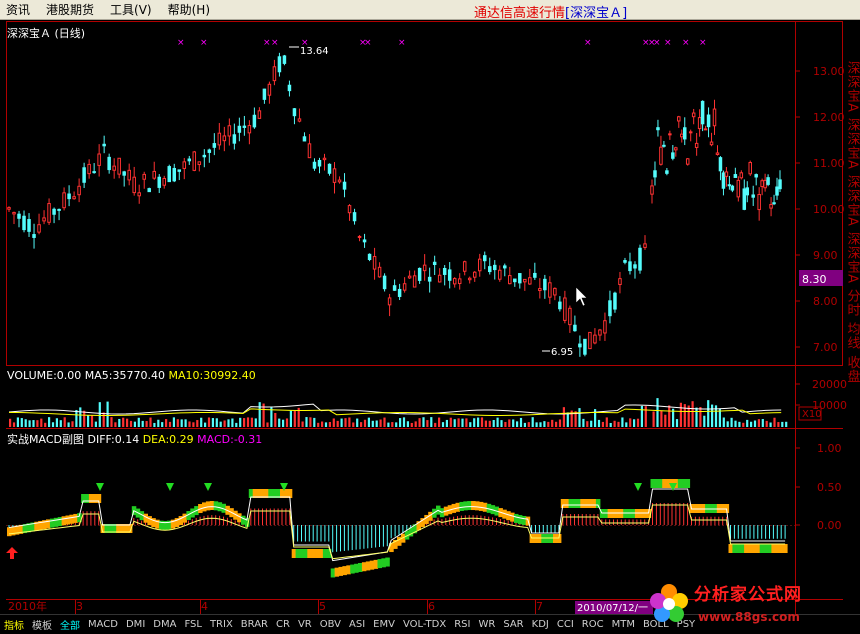  What do you see at coordinates (193, 624) in the screenshot?
I see `tab-fsl: FSL` at bounding box center [193, 624].